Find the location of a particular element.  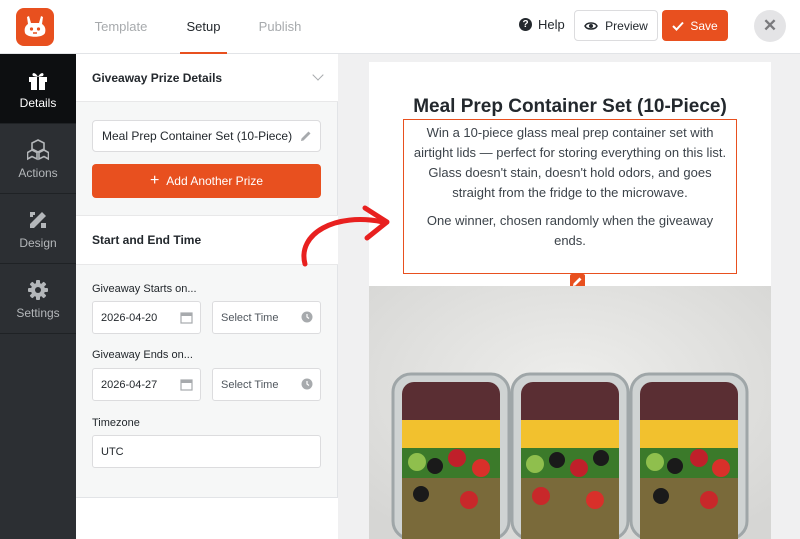

start-date-value: 2026-04-20 is located at coordinates (129, 318).